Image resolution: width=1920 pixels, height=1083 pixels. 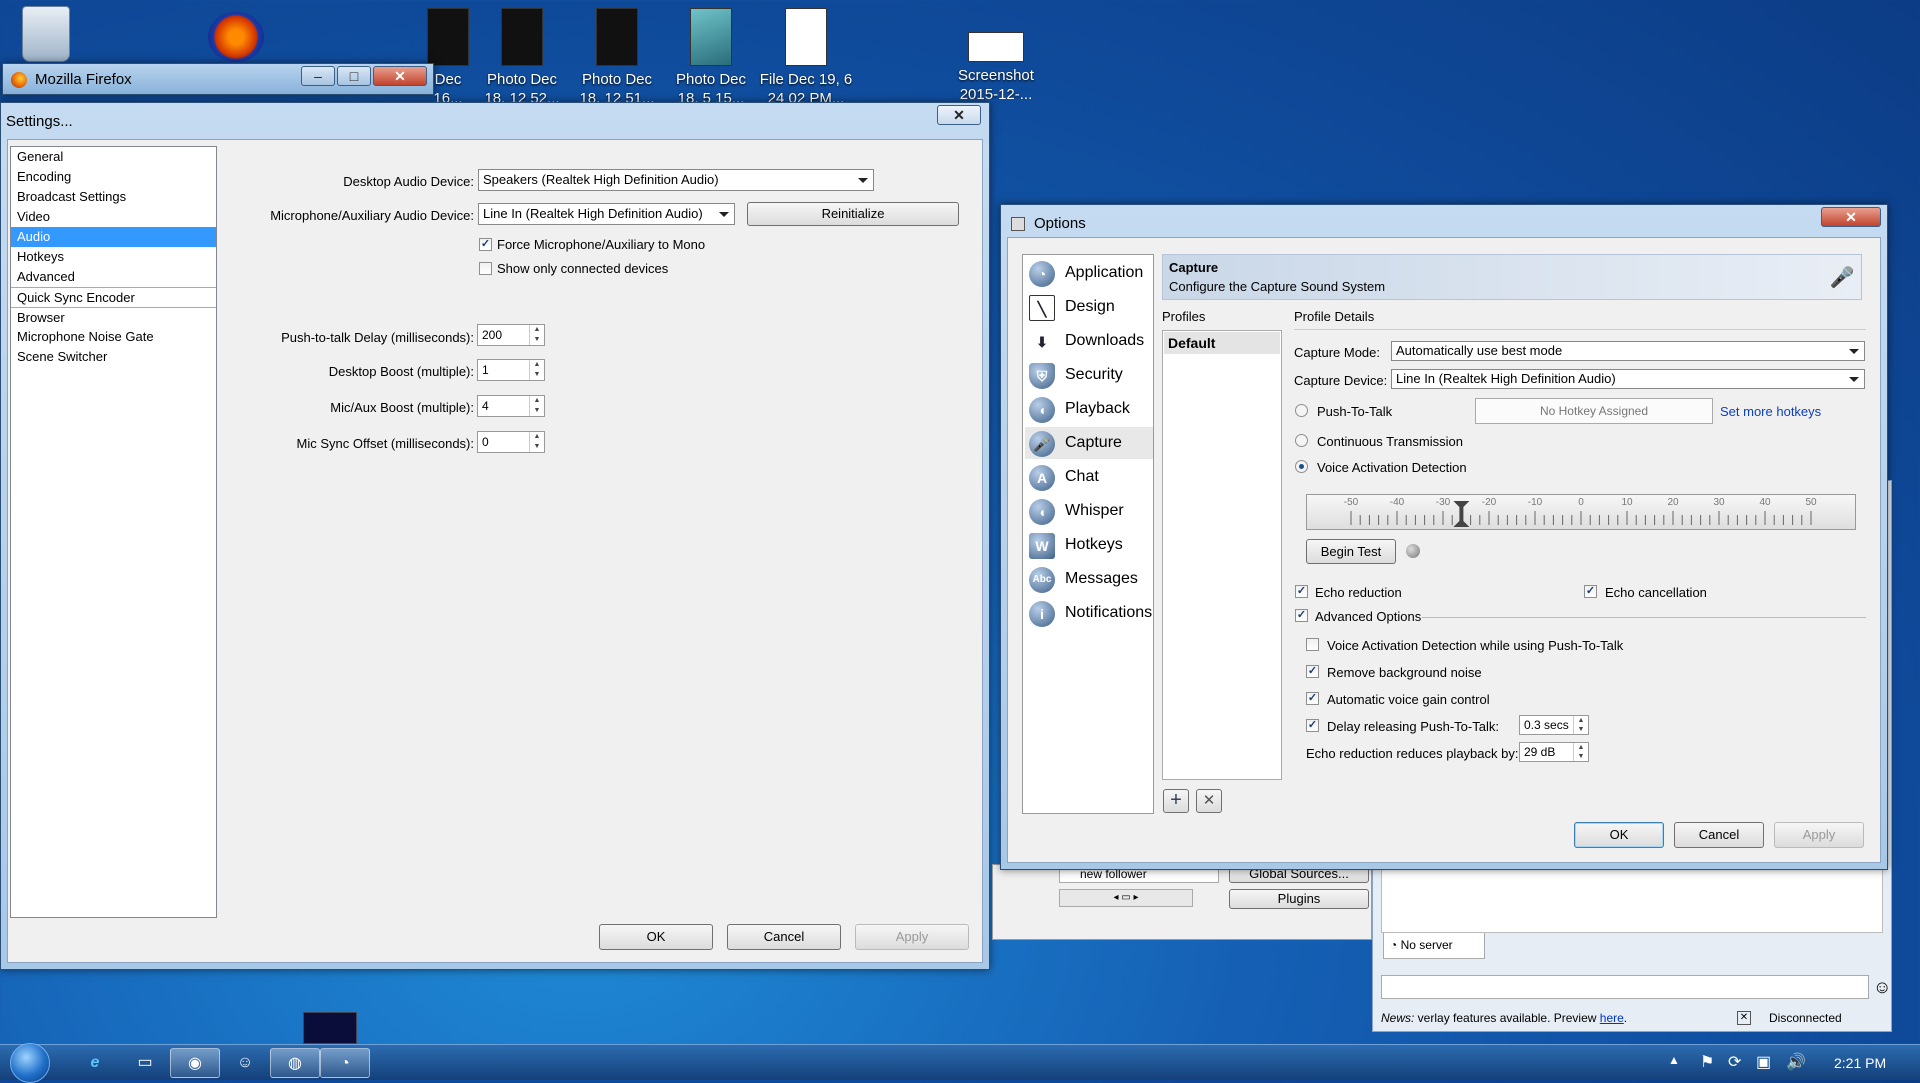 I want to click on network-icon: ▣, so click(x=1763, y=1062).